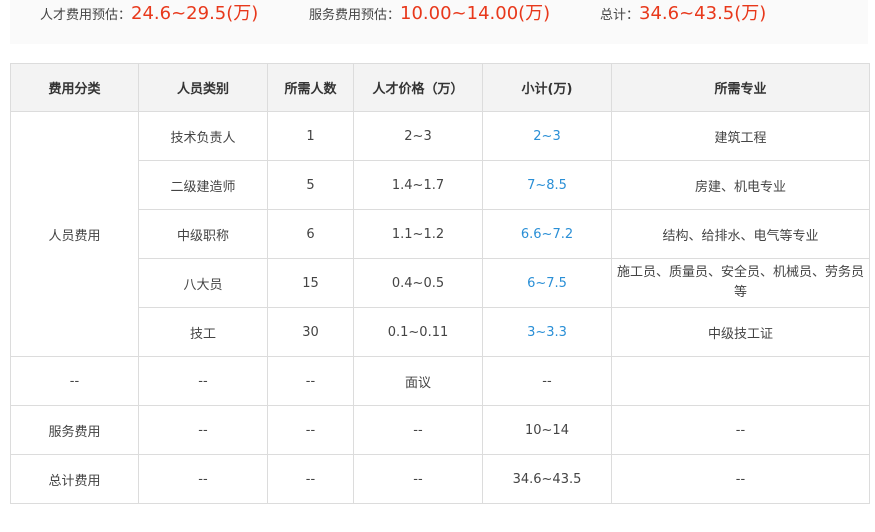  I want to click on subtotal-cell: 3~3.3, so click(547, 332).